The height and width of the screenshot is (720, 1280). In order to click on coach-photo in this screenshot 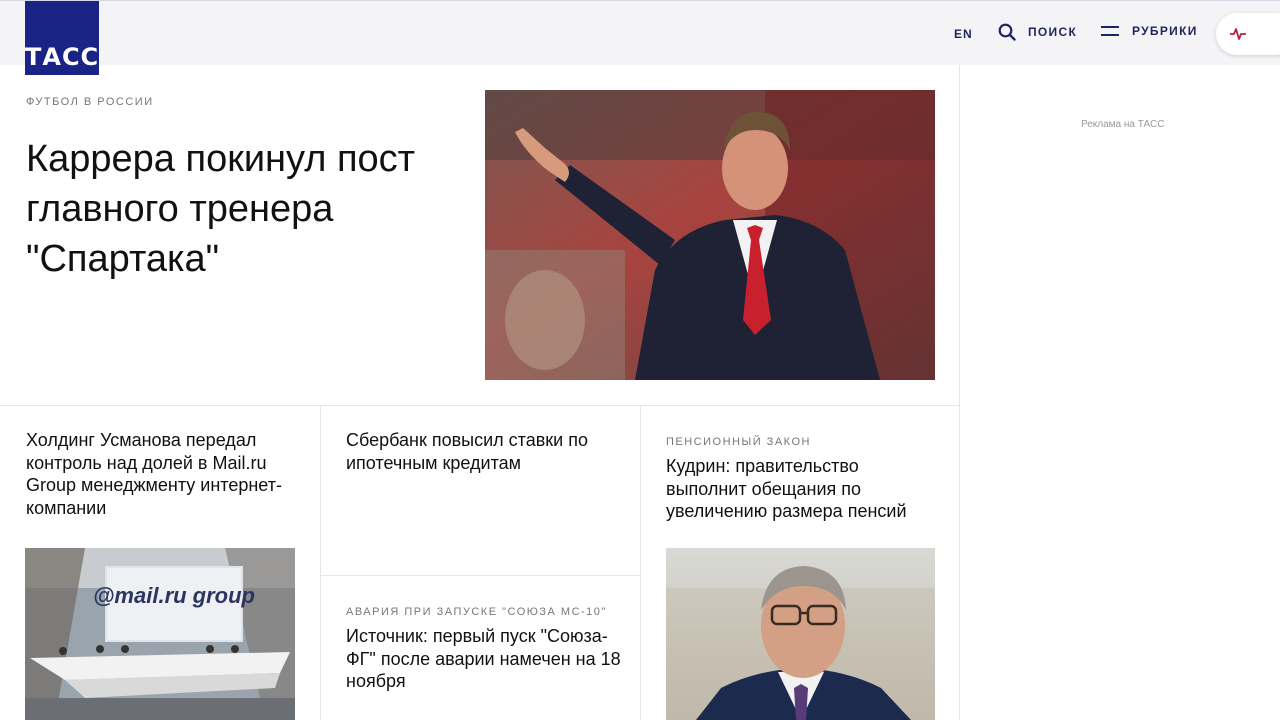, I will do `click(710, 235)`.